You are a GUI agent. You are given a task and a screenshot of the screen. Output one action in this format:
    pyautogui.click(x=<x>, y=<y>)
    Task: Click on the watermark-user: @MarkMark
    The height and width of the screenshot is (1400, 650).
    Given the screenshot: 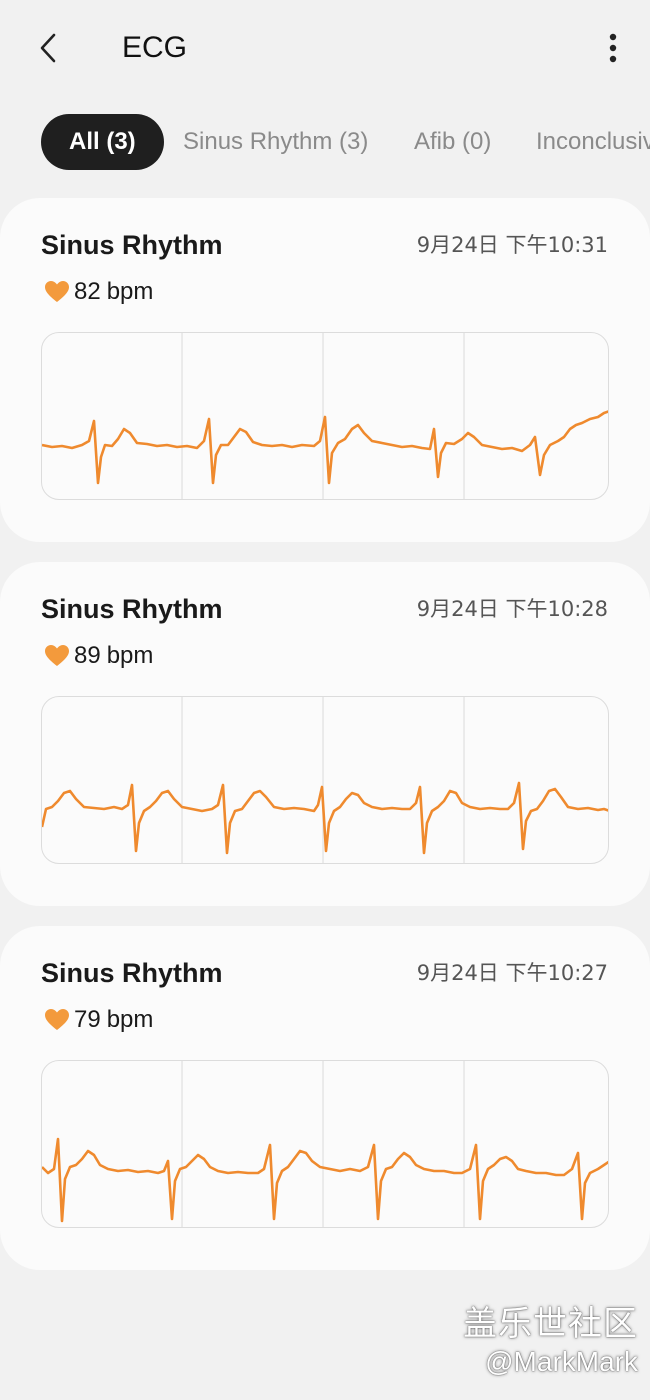 What is the action you would take?
    pyautogui.click(x=561, y=1361)
    